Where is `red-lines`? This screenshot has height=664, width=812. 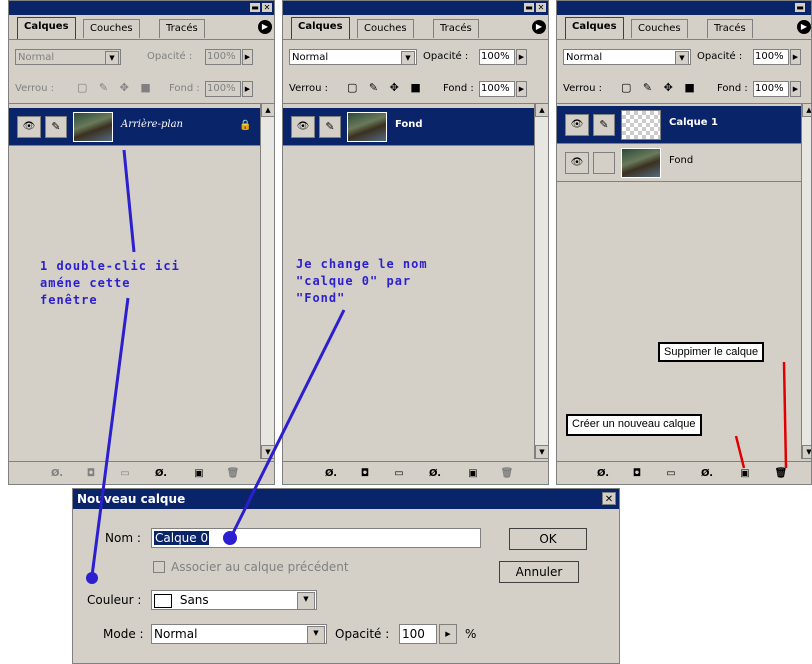 red-lines is located at coordinates (761, 415).